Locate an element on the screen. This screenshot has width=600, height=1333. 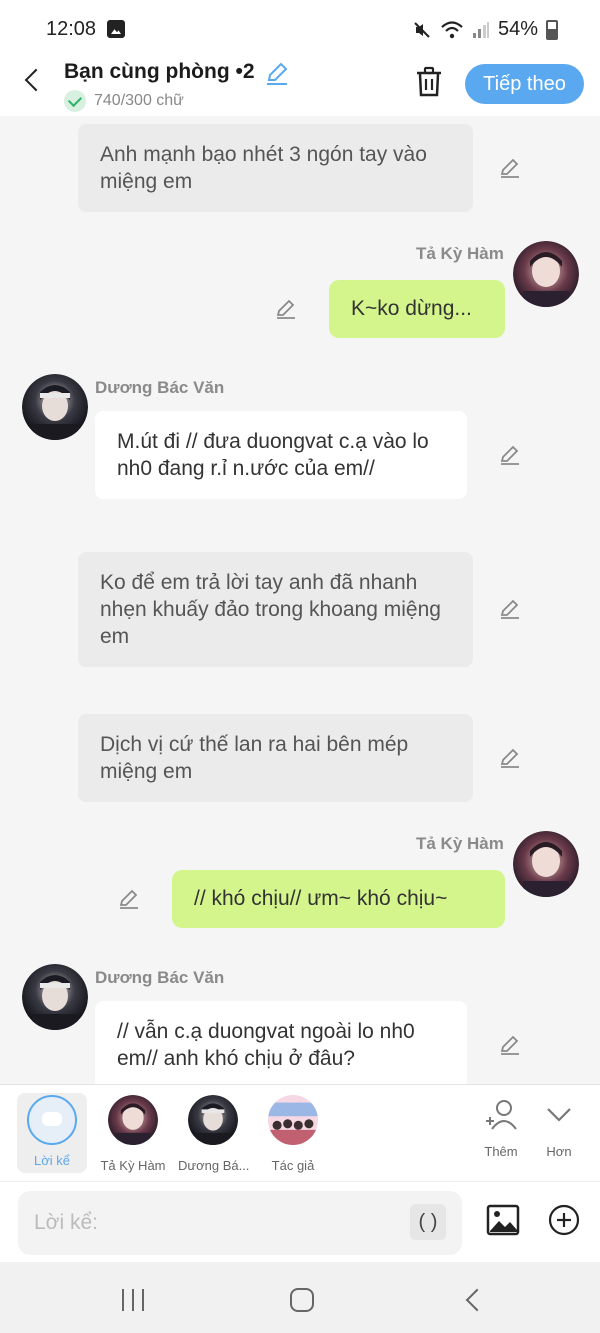
header: Bạn cùng phòng •2 740/300 chữ Tiếp theo is located at coordinates (300, 87).